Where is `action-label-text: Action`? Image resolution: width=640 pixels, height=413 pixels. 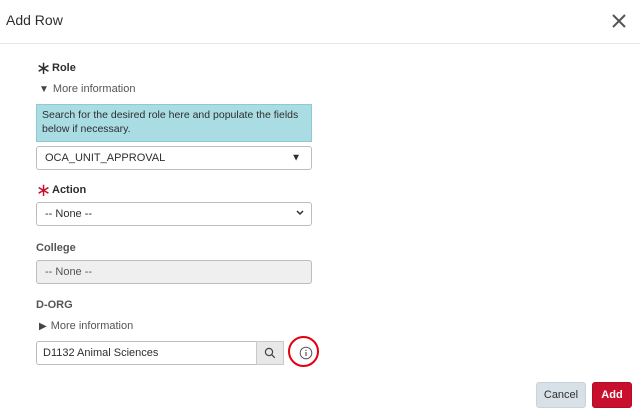 action-label-text: Action is located at coordinates (69, 190).